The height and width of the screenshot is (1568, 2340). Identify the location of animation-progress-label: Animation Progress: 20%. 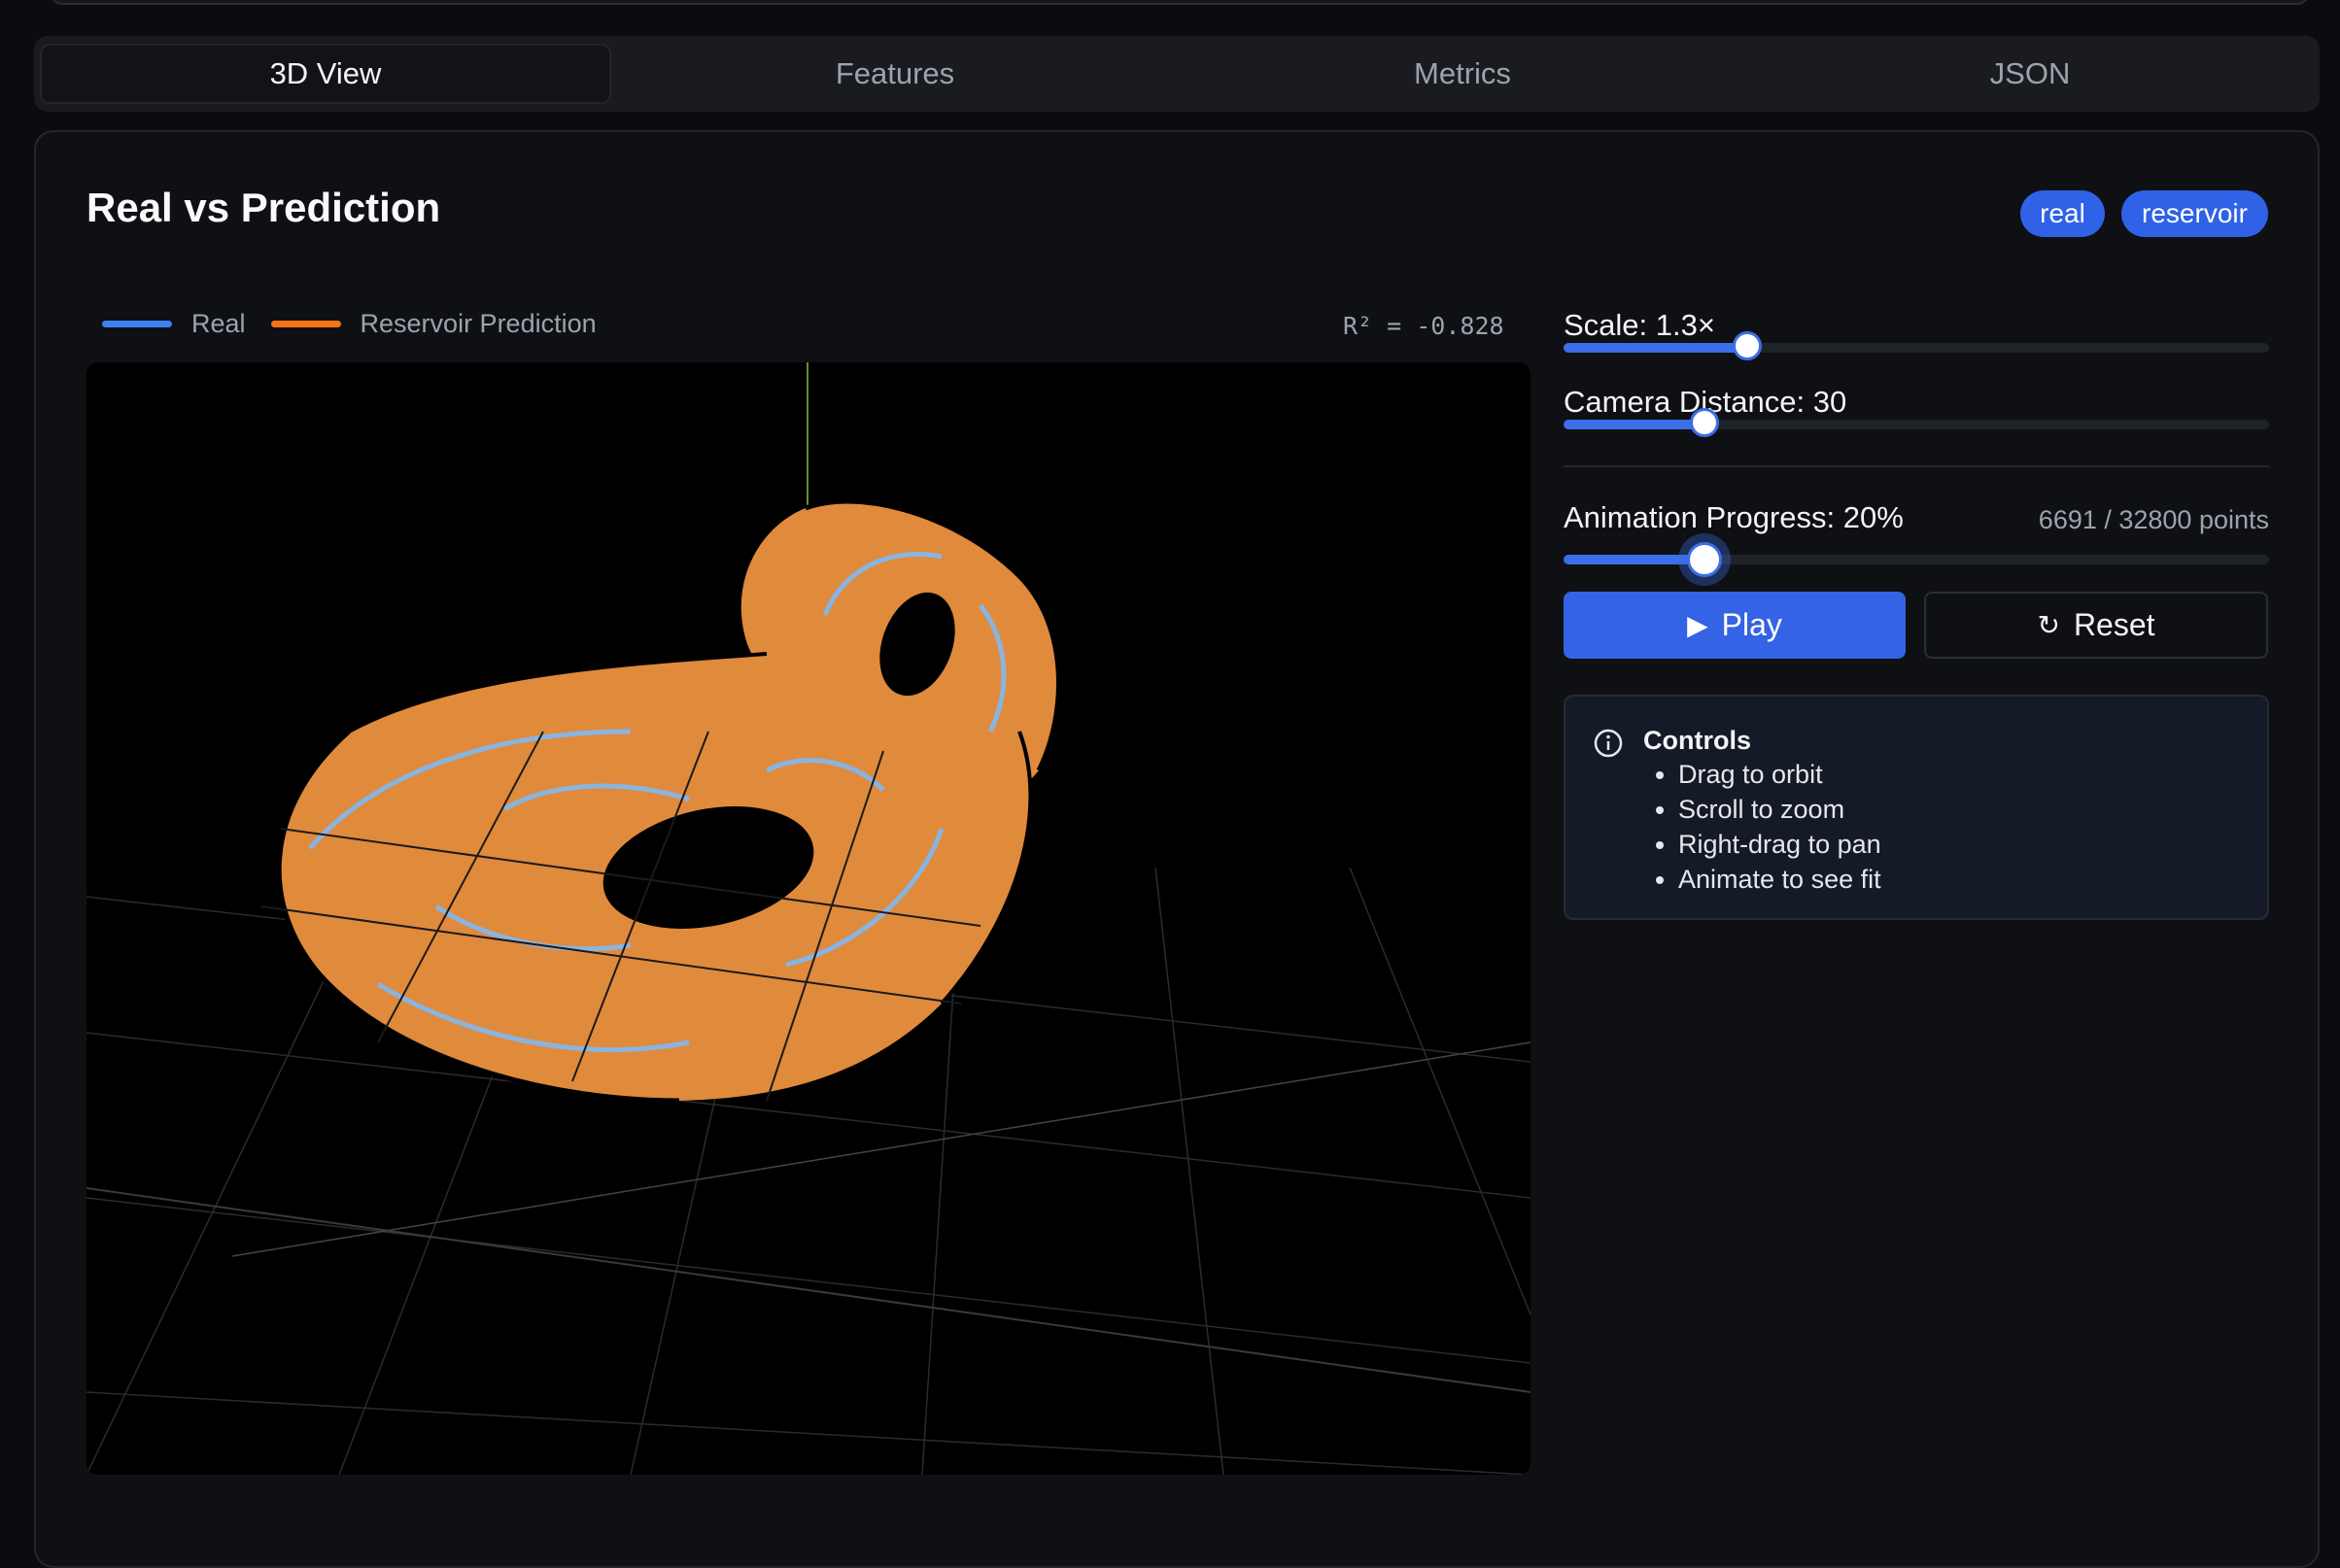
(1734, 517).